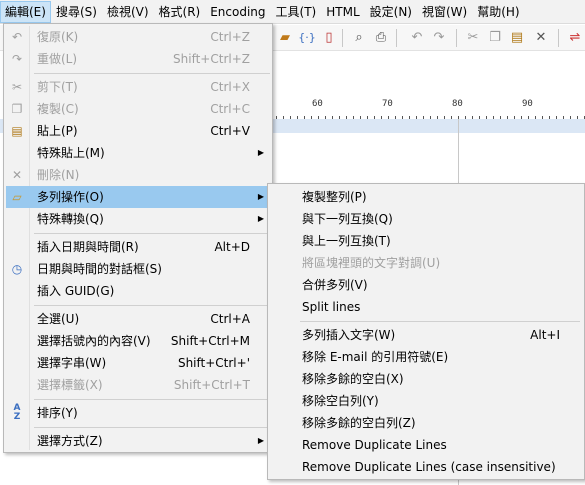 This screenshot has height=485, width=585. What do you see at coordinates (128, 12) in the screenshot?
I see `menu-view: 檢視(V)` at bounding box center [128, 12].